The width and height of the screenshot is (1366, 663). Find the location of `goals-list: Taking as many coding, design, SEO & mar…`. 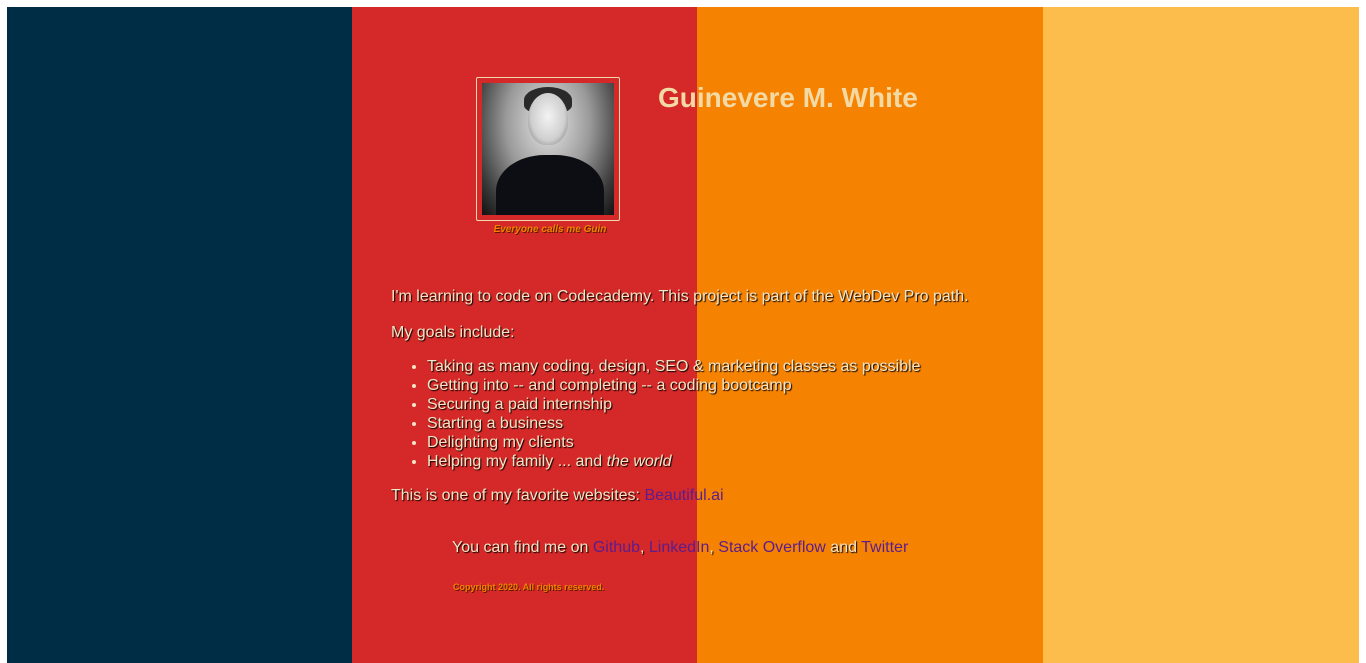

goals-list: Taking as many coding, design, SEO & mar… is located at coordinates (701, 414).